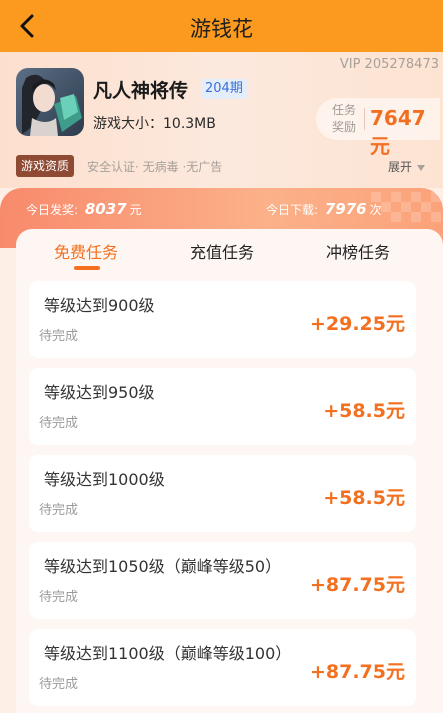  Describe the element at coordinates (222, 406) in the screenshot. I see `task-item: 等级达到950级 待完成 +58.5元` at that location.